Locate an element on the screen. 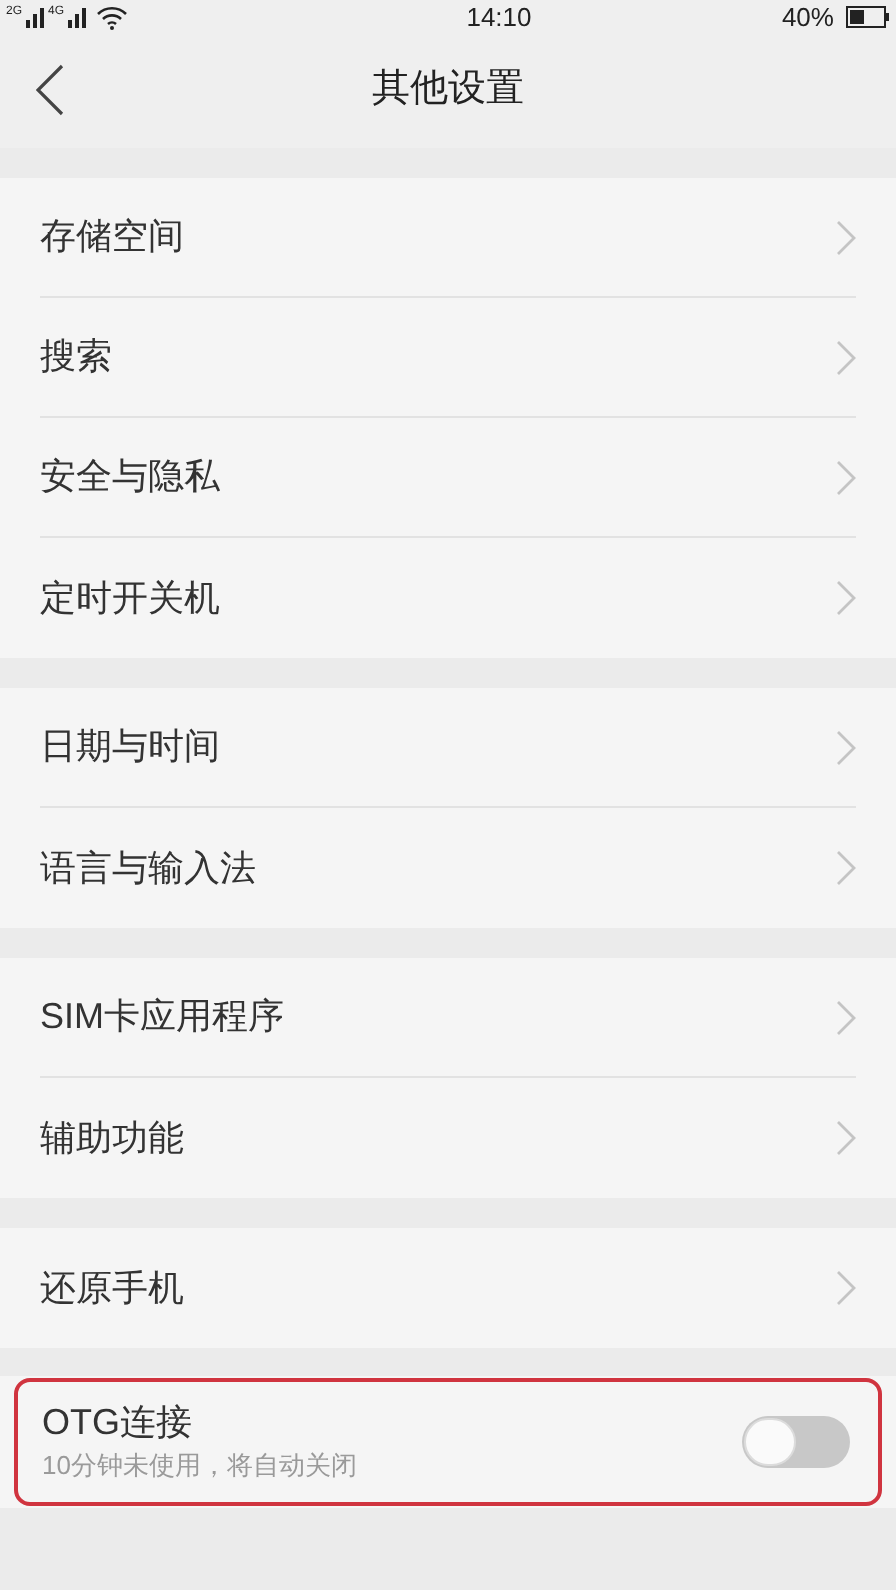  page-title: 其他设置 is located at coordinates (448, 90).